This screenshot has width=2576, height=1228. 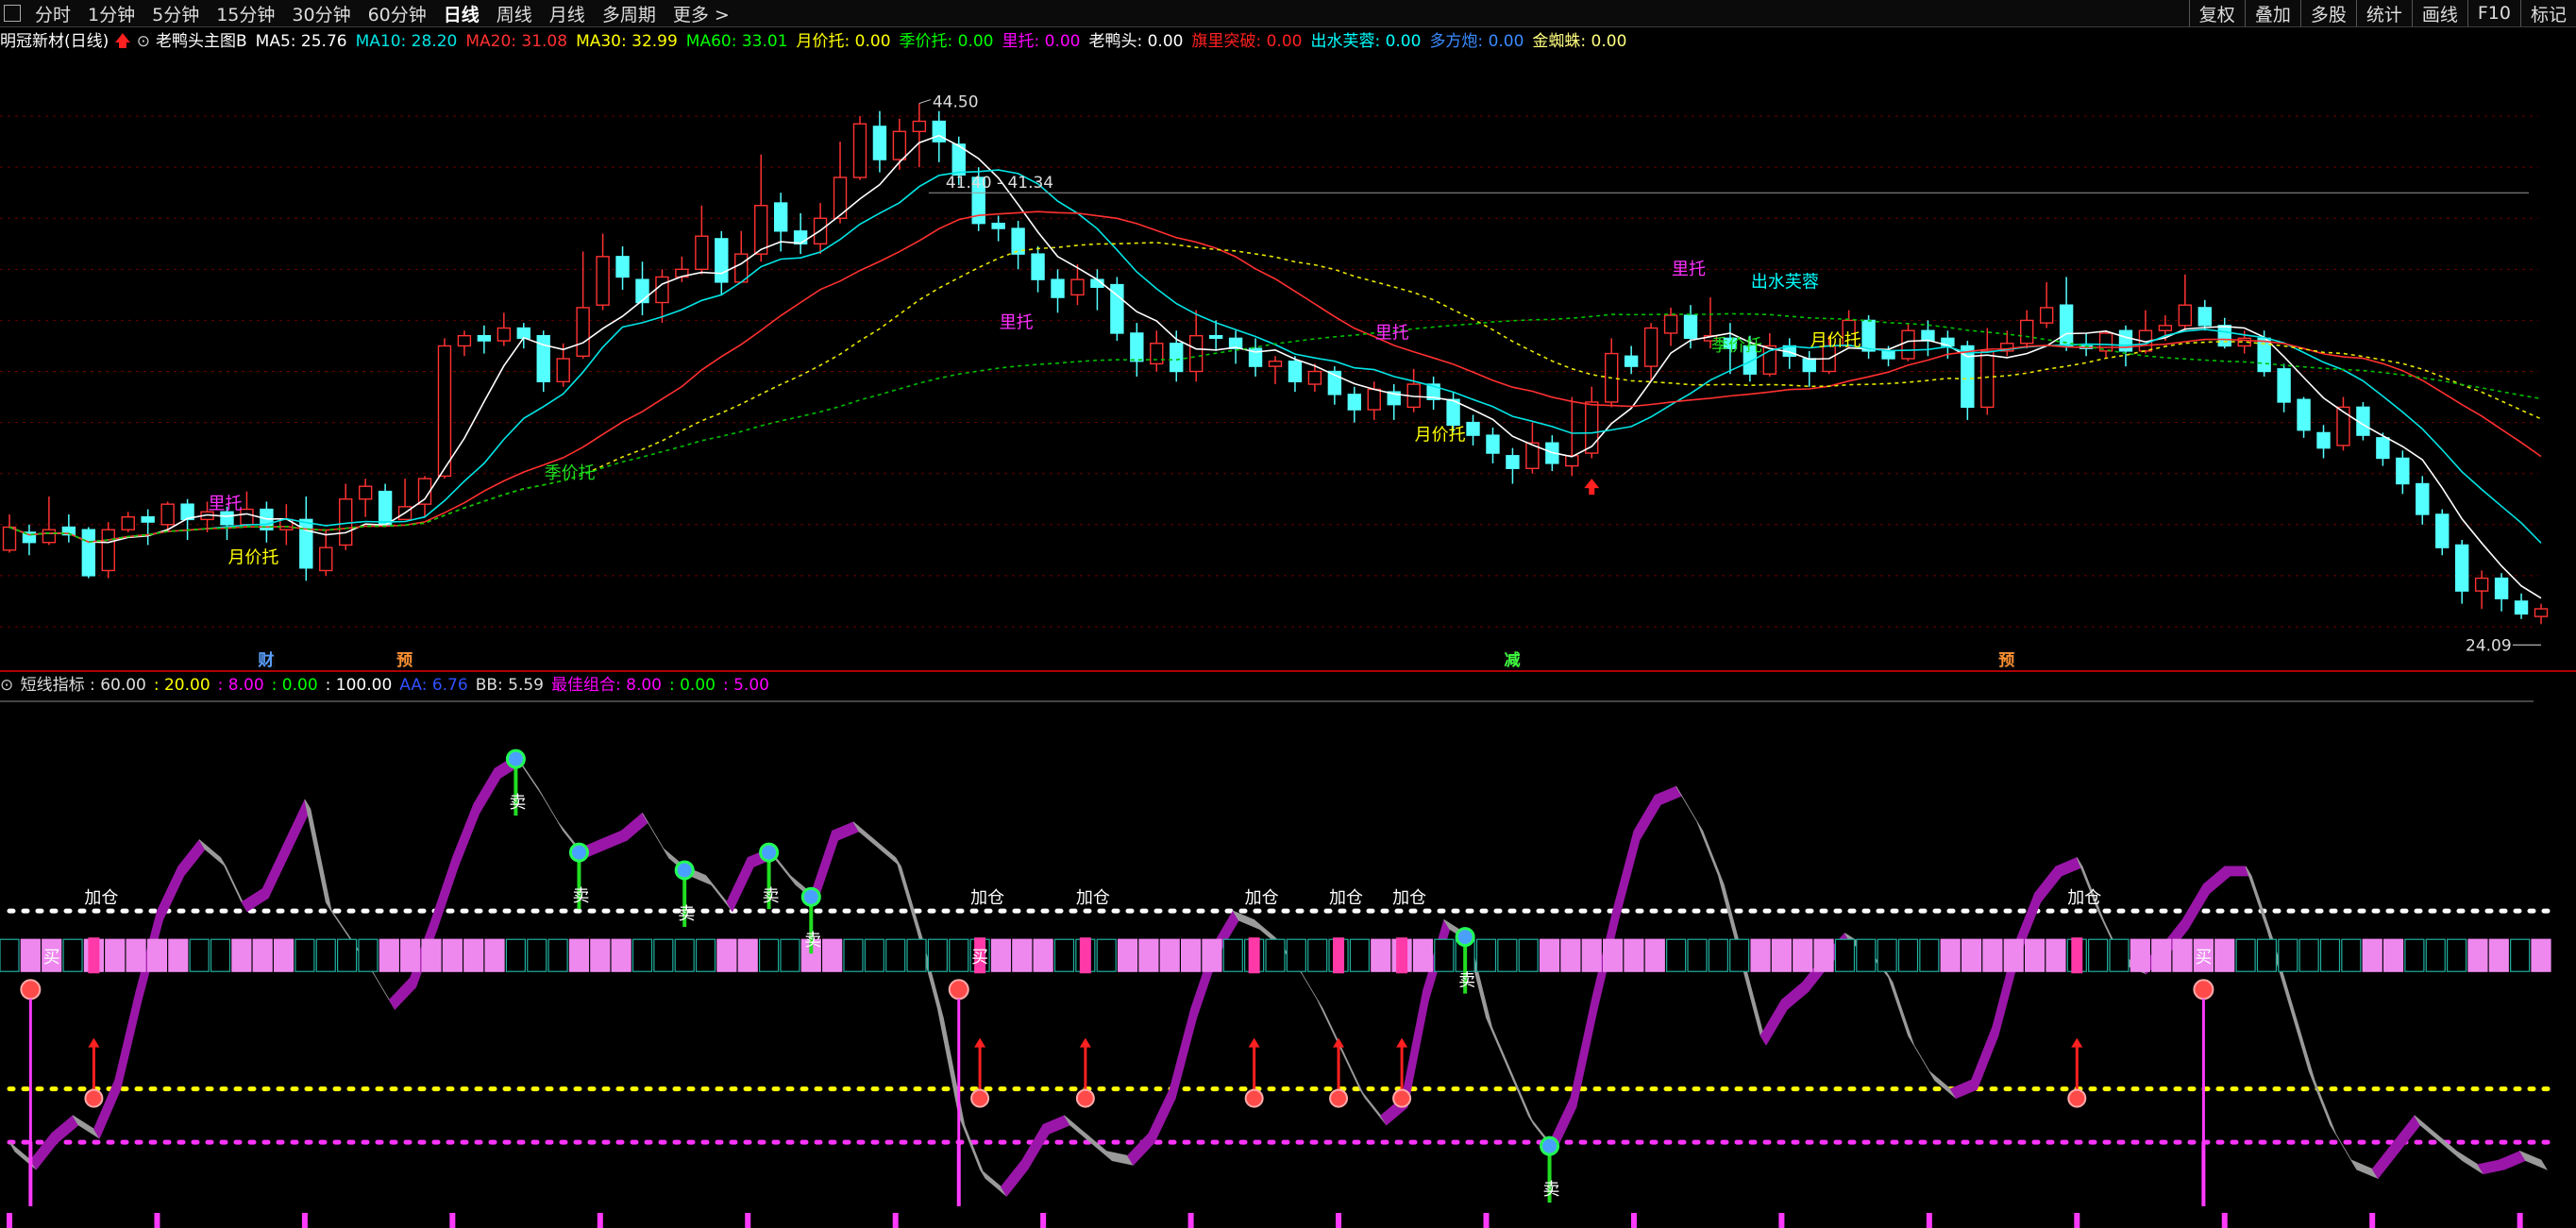 What do you see at coordinates (2439, 13) in the screenshot?
I see `toolbar-button-4: 画线` at bounding box center [2439, 13].